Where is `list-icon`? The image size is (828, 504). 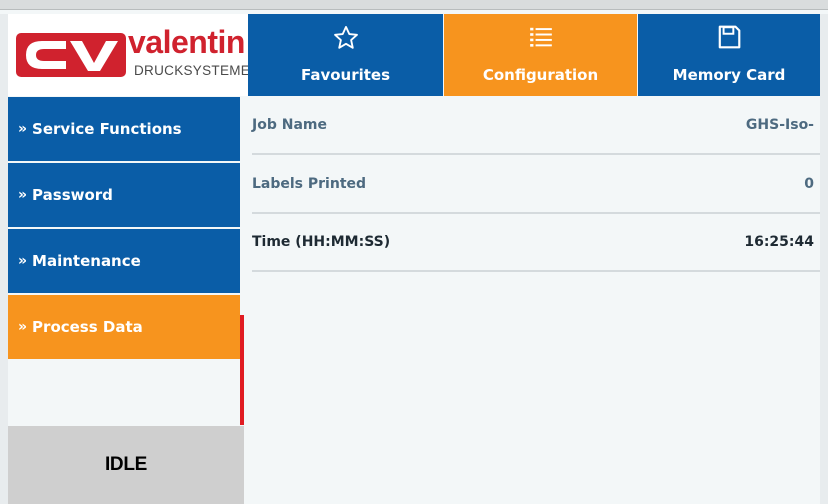
list-icon is located at coordinates (540, 37).